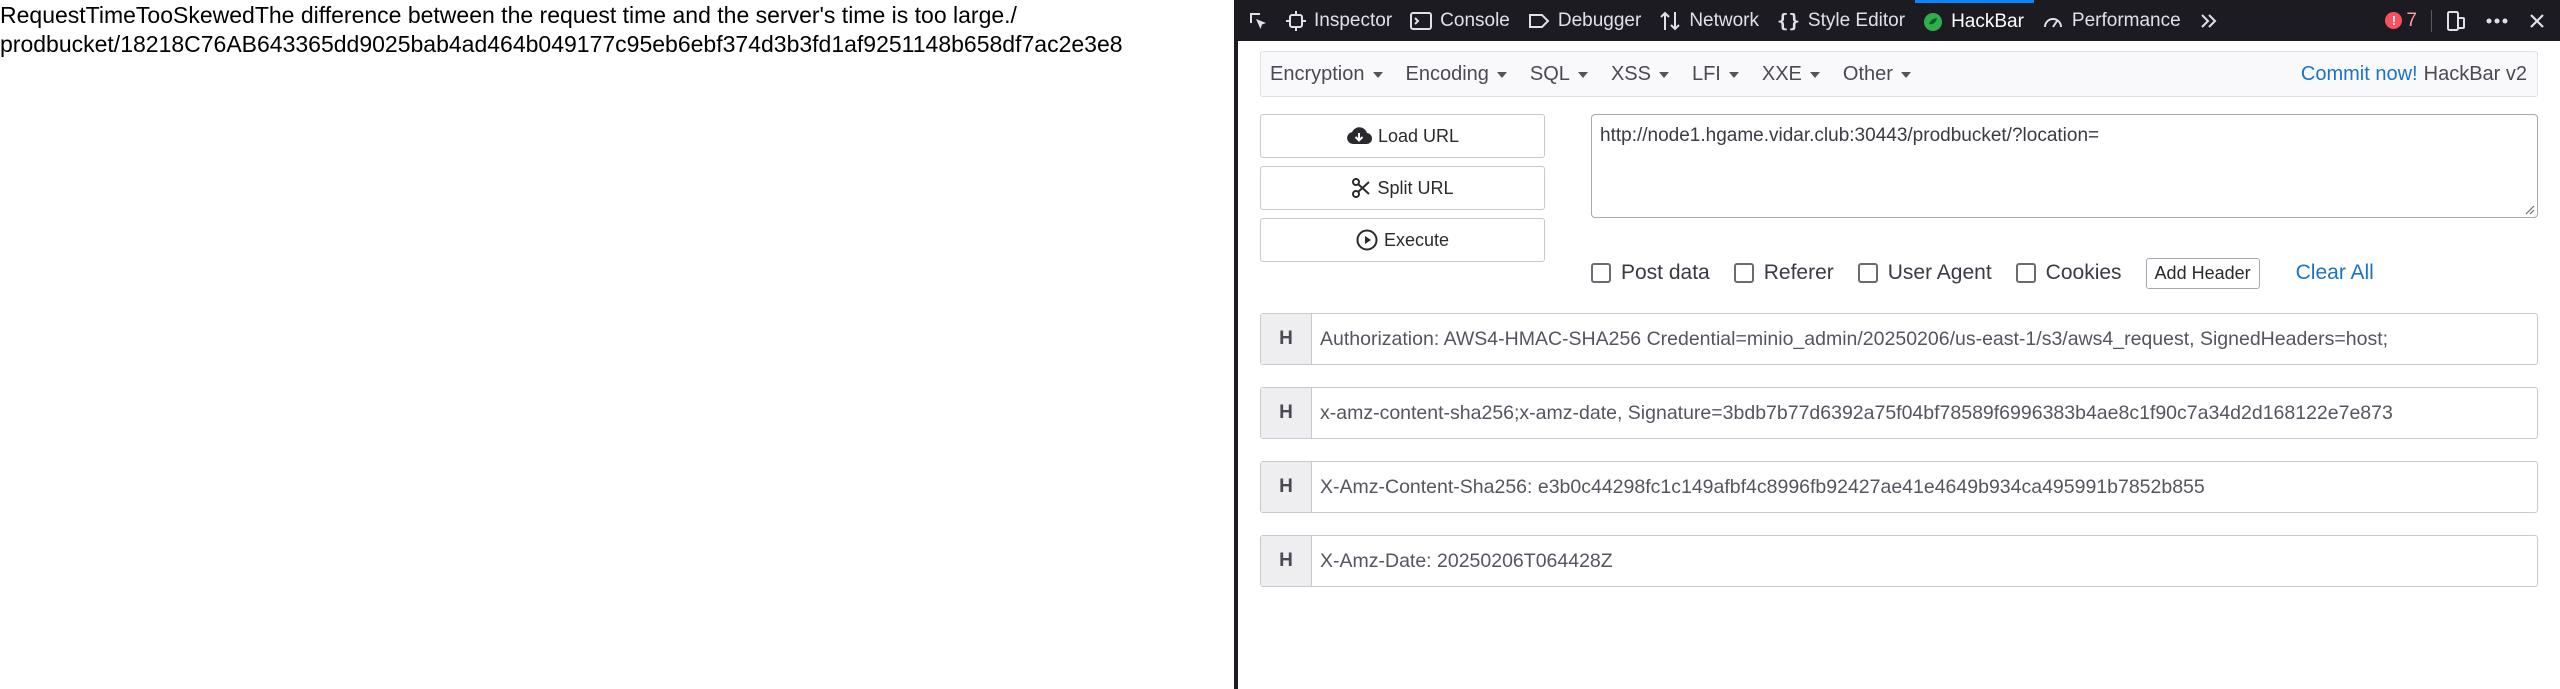 This screenshot has height=689, width=2560. Describe the element at coordinates (1724, 20) in the screenshot. I see `tab-label: Network` at that location.